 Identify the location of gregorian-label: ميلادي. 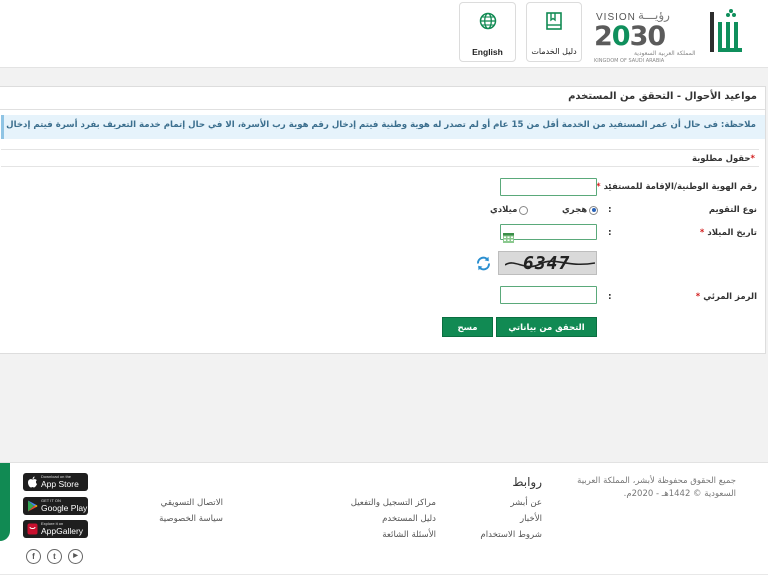
(504, 210).